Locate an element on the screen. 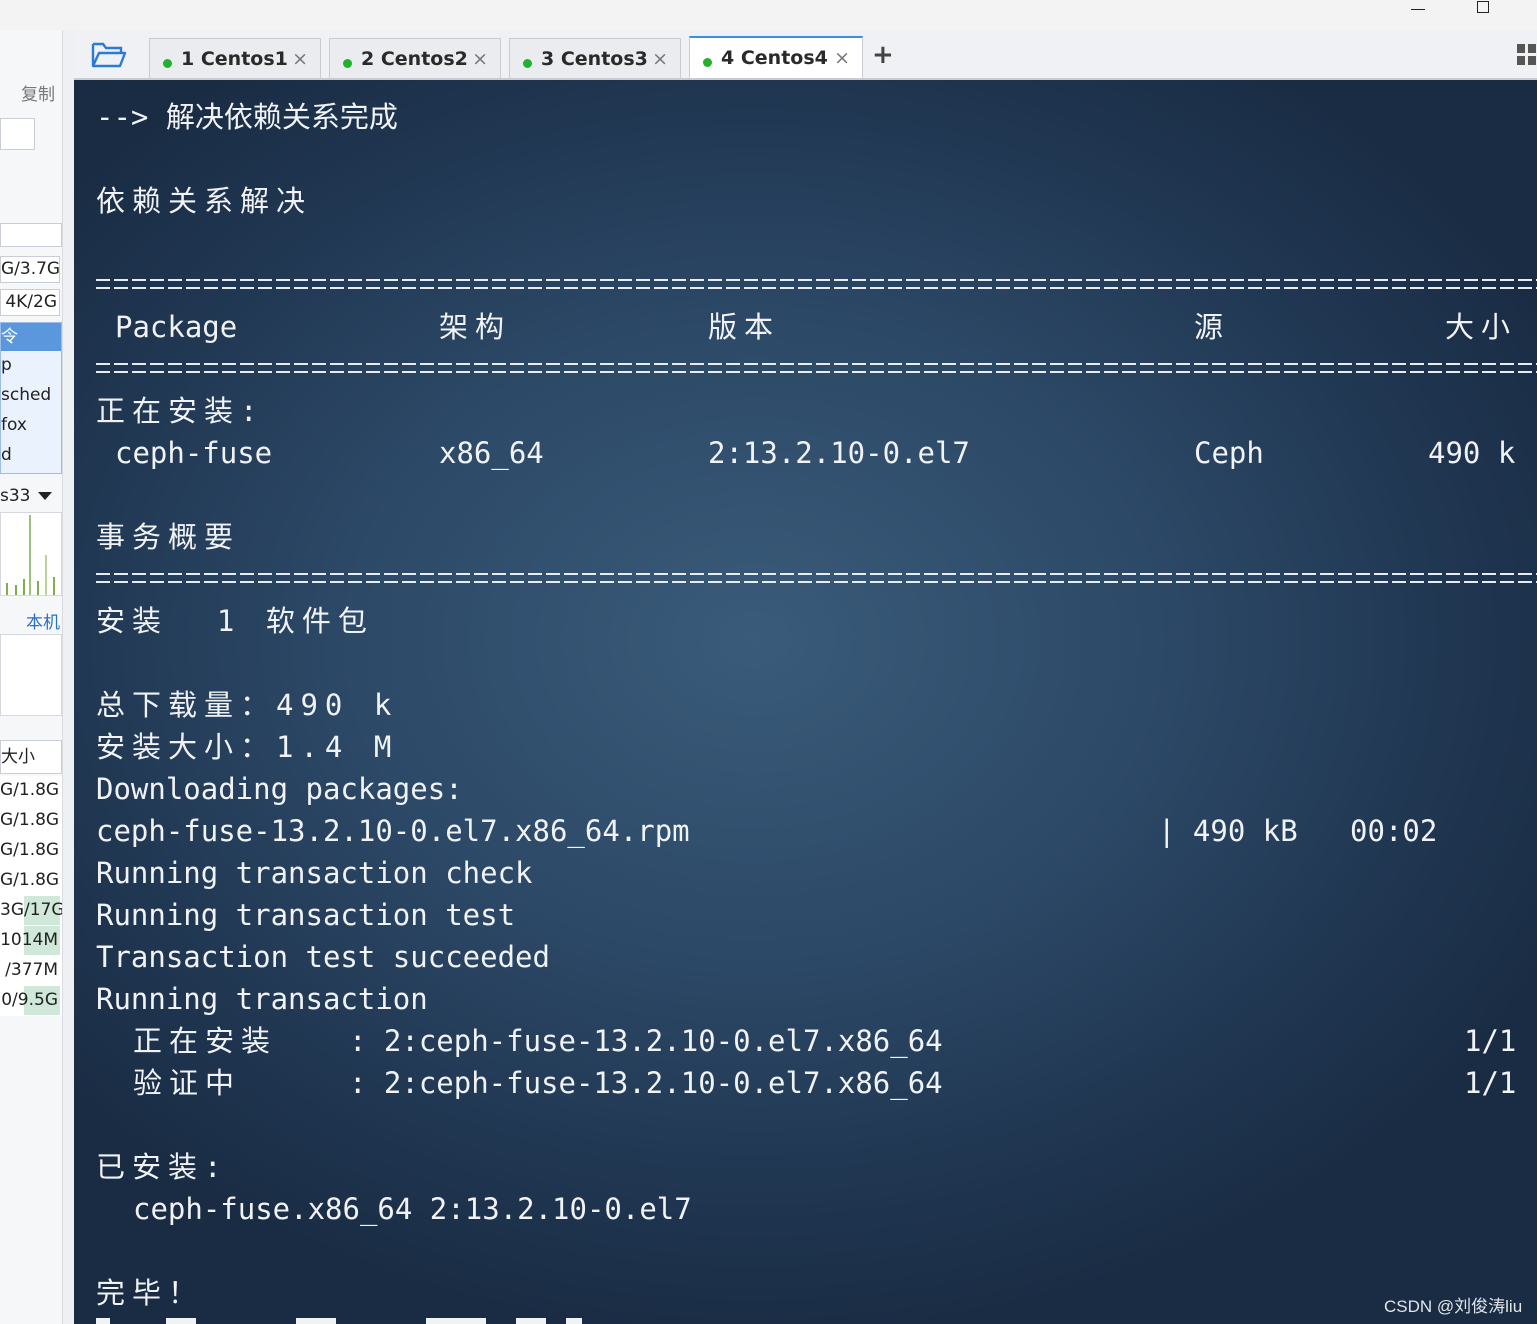  tab-label: 3 Centos3 is located at coordinates (594, 59).